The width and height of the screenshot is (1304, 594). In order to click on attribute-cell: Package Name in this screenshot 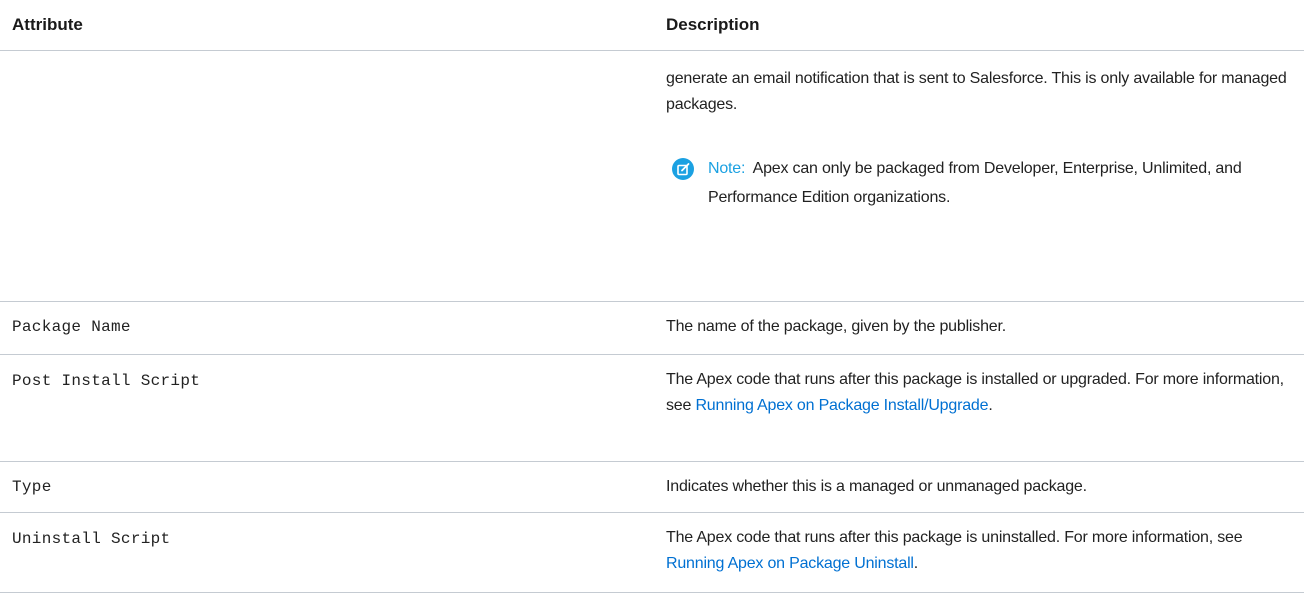, I will do `click(71, 327)`.